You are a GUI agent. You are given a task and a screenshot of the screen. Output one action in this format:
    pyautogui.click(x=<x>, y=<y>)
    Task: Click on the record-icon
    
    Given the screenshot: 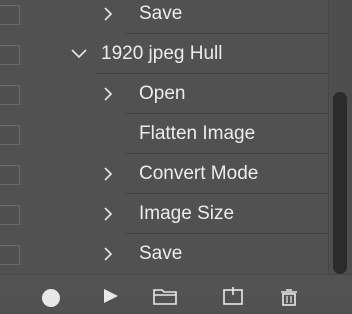 What is the action you would take?
    pyautogui.click(x=51, y=300)
    